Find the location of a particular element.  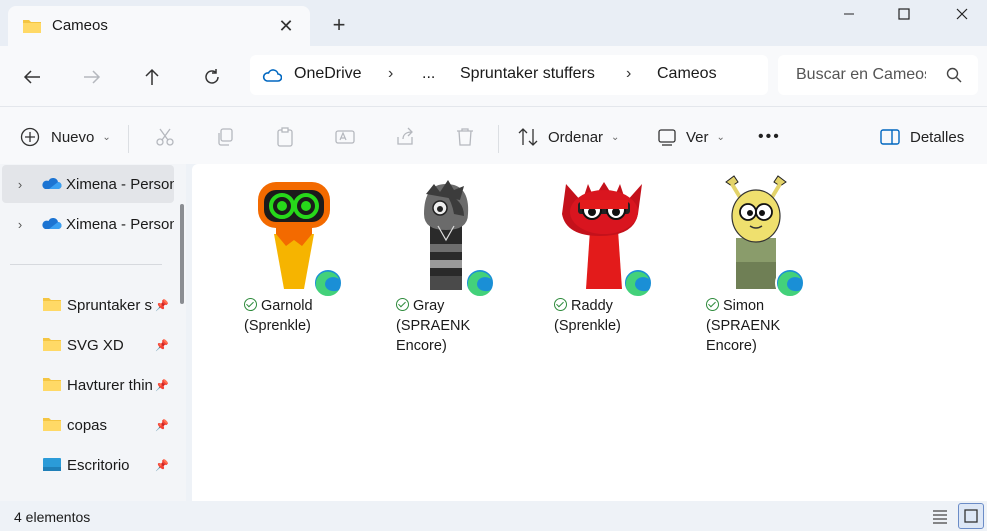

clipboard-icon is located at coordinates (285, 137).